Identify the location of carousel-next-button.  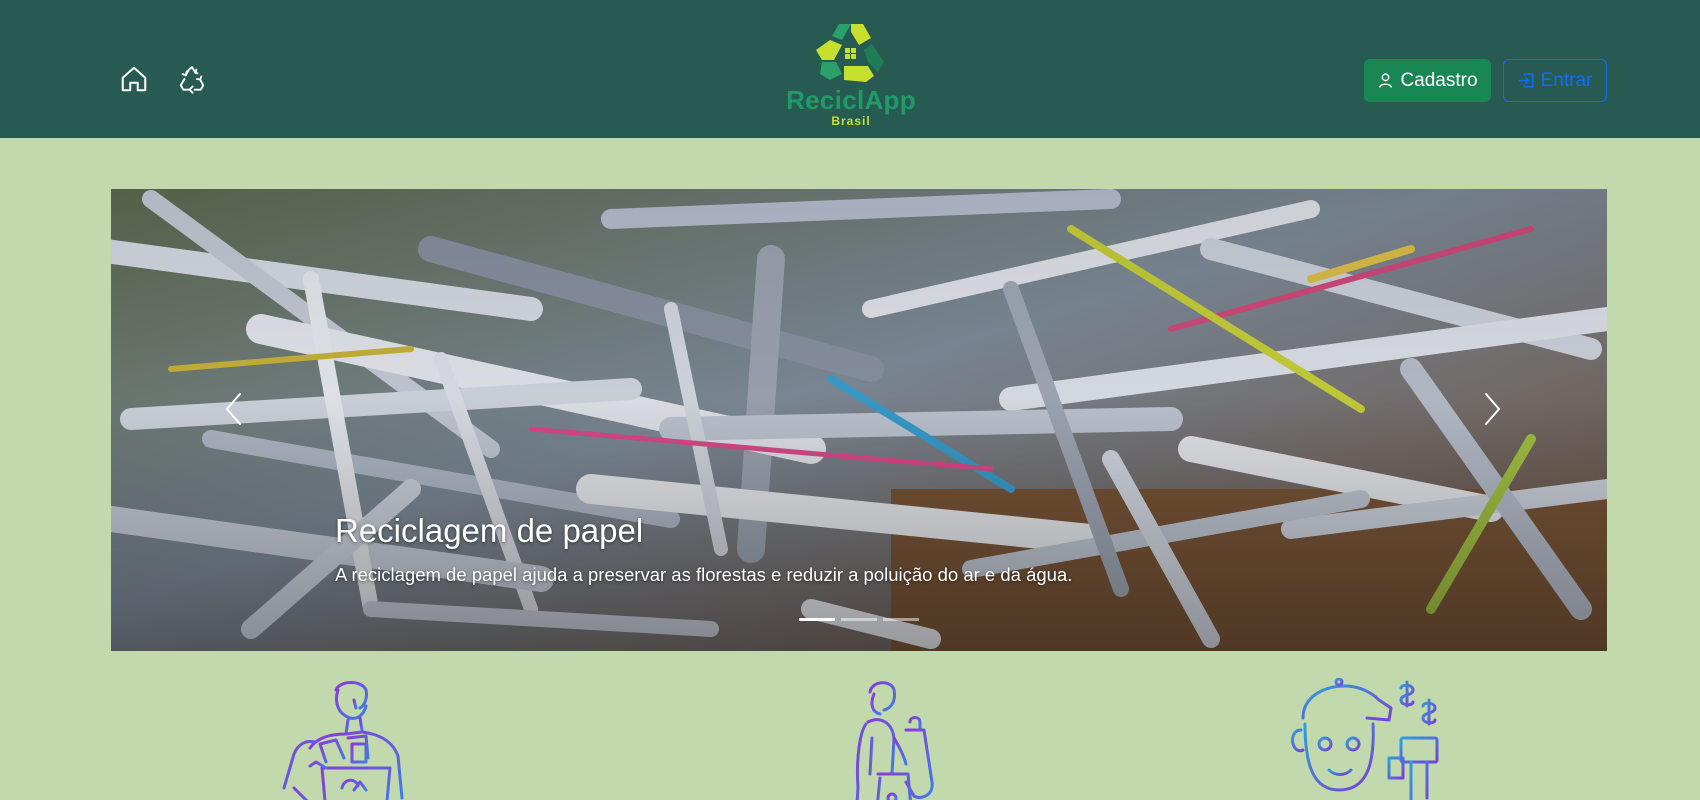
(1492, 409).